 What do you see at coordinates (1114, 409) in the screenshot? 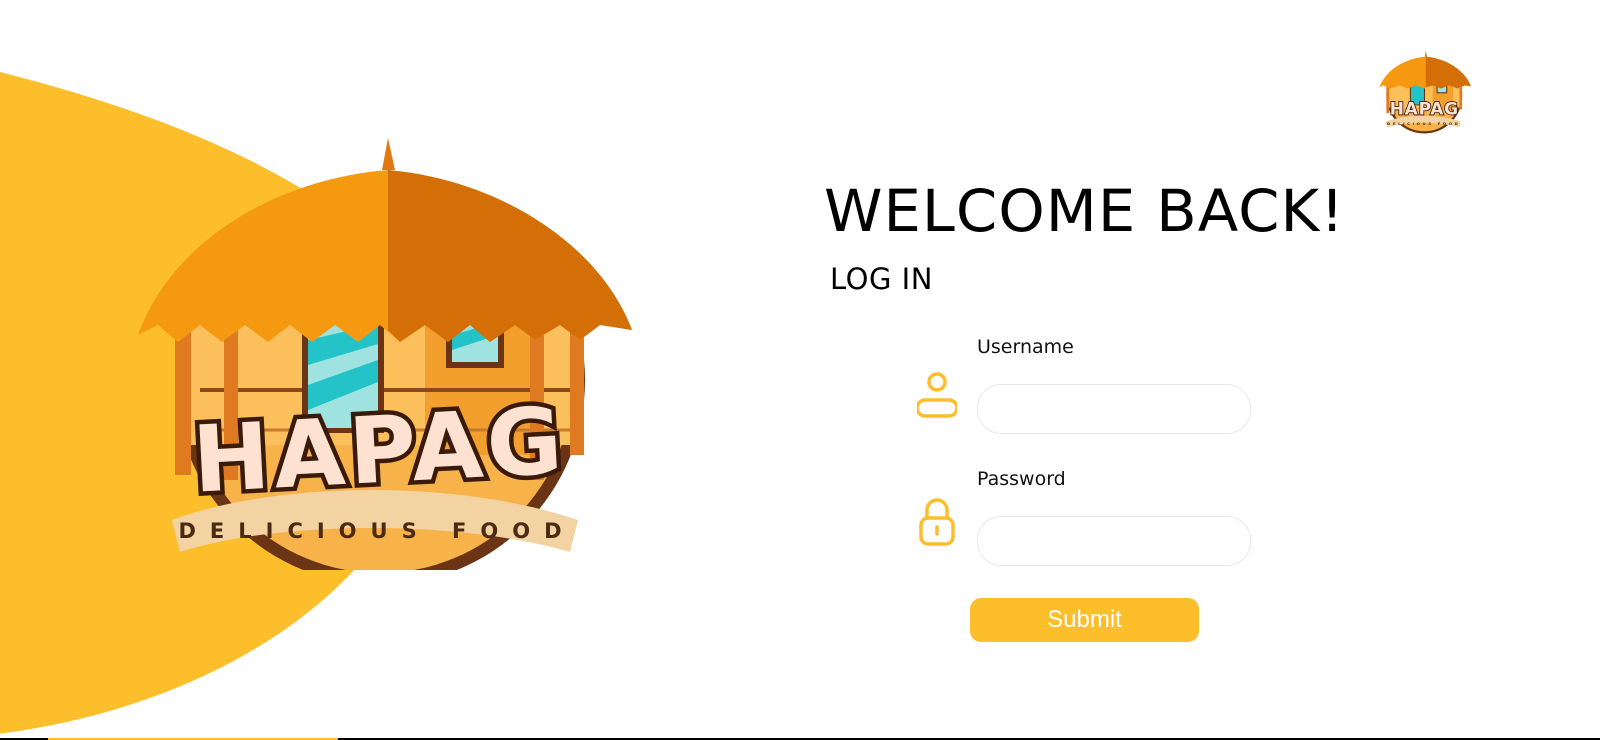
I see `username-input` at bounding box center [1114, 409].